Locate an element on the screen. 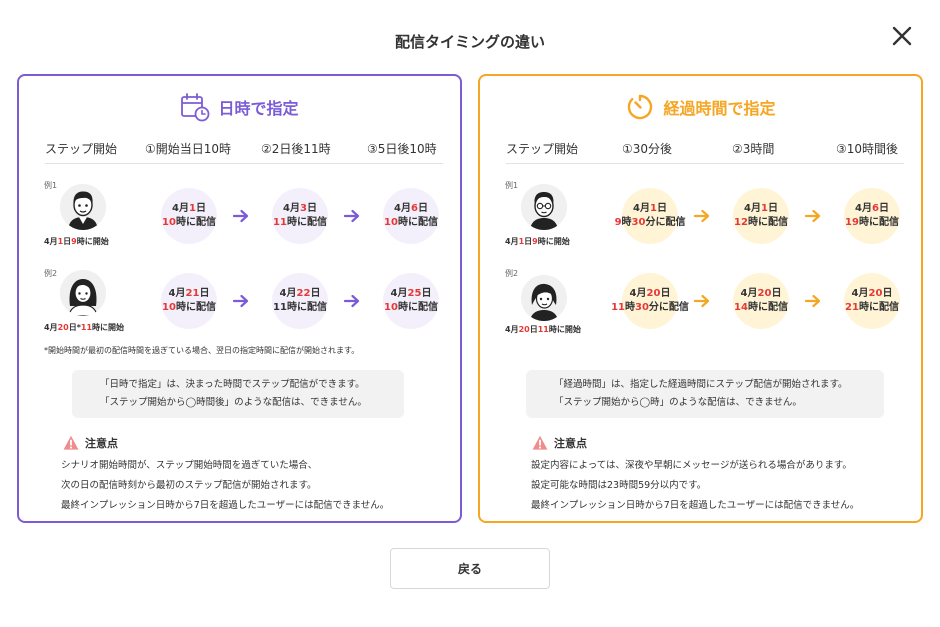  caution-line-2: 設定可能な時間は23時間59分以内です。 is located at coordinates (619, 485).